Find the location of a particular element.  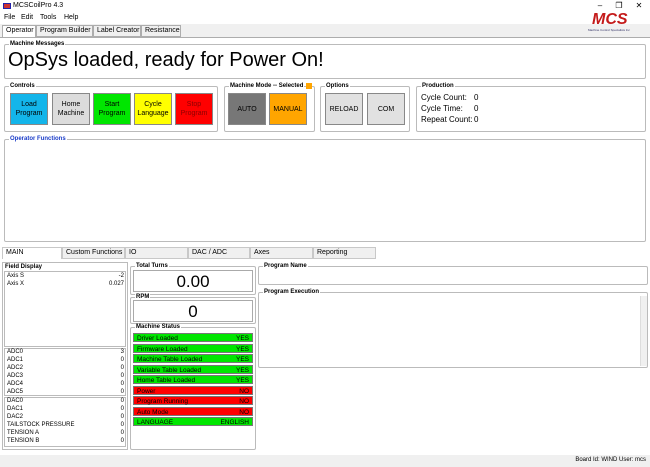

status-name: Auto Mode is located at coordinates (153, 412).